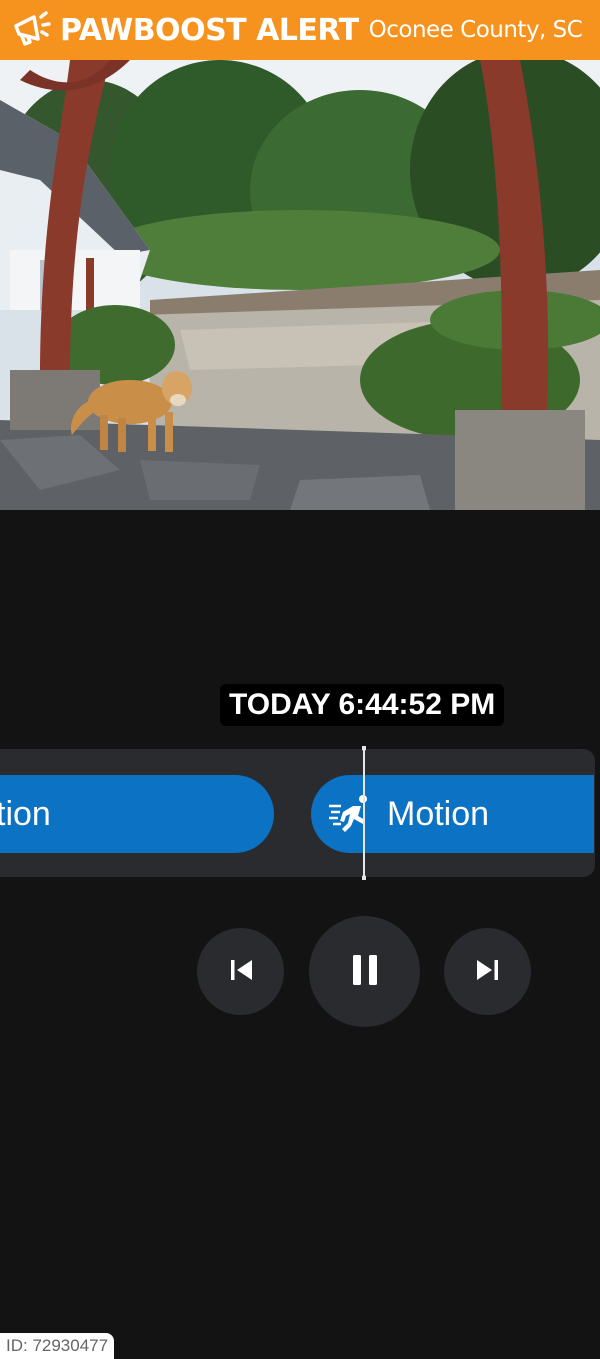 The width and height of the screenshot is (600, 1359). I want to click on timeline-event-motion-previous: tion, so click(137, 814).